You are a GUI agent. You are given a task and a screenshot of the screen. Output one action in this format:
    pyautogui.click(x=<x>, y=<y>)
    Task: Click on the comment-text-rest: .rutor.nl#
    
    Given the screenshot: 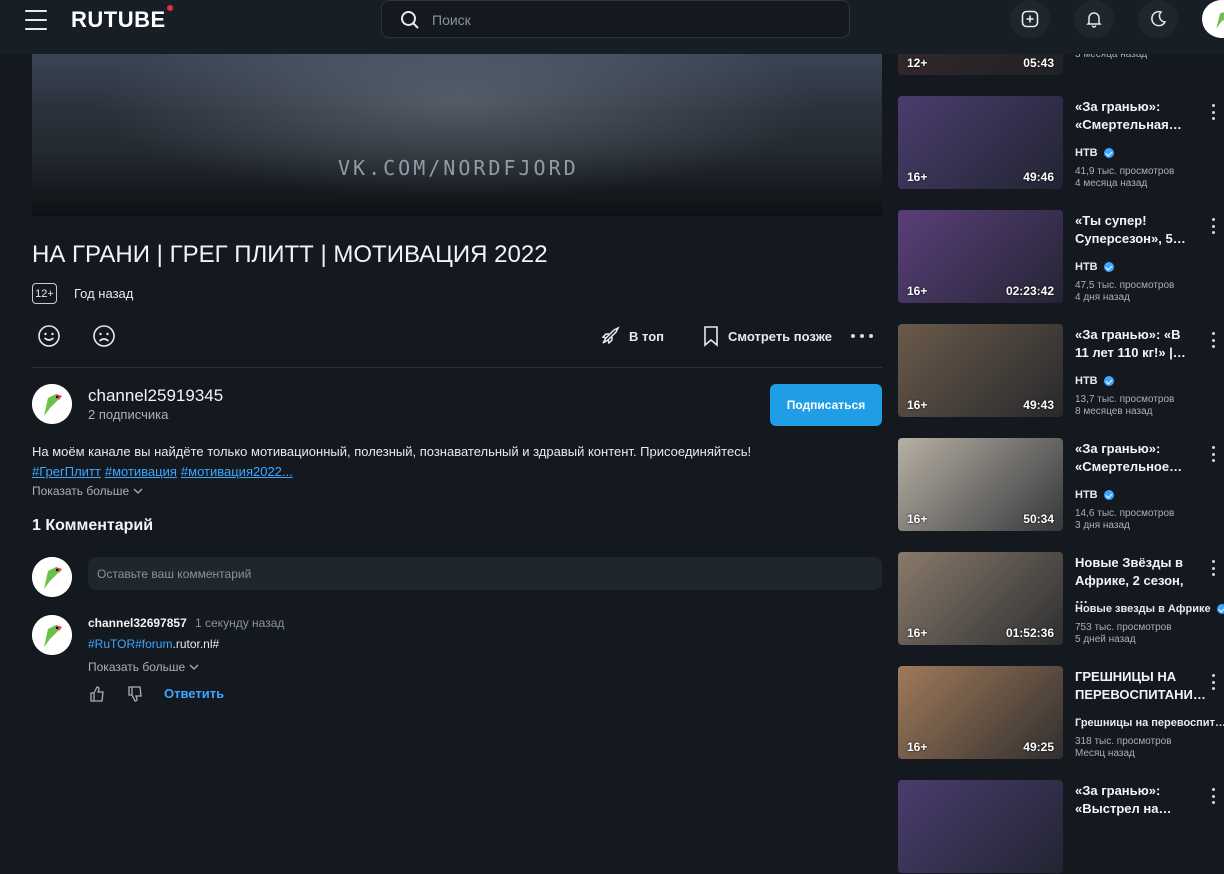 What is the action you would take?
    pyautogui.click(x=196, y=644)
    